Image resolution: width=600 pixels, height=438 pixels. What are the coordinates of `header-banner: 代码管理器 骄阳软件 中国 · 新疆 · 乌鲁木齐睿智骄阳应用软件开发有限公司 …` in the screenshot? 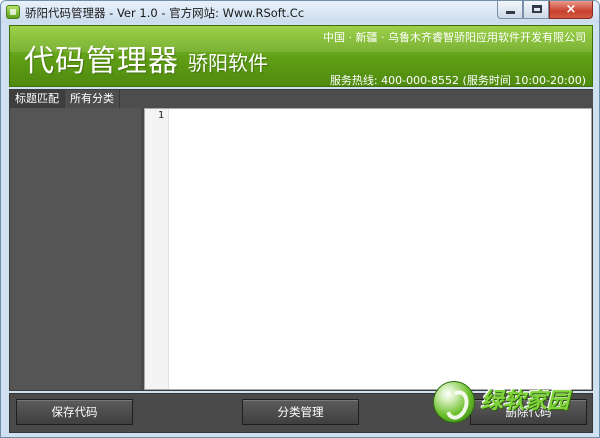 It's located at (301, 56).